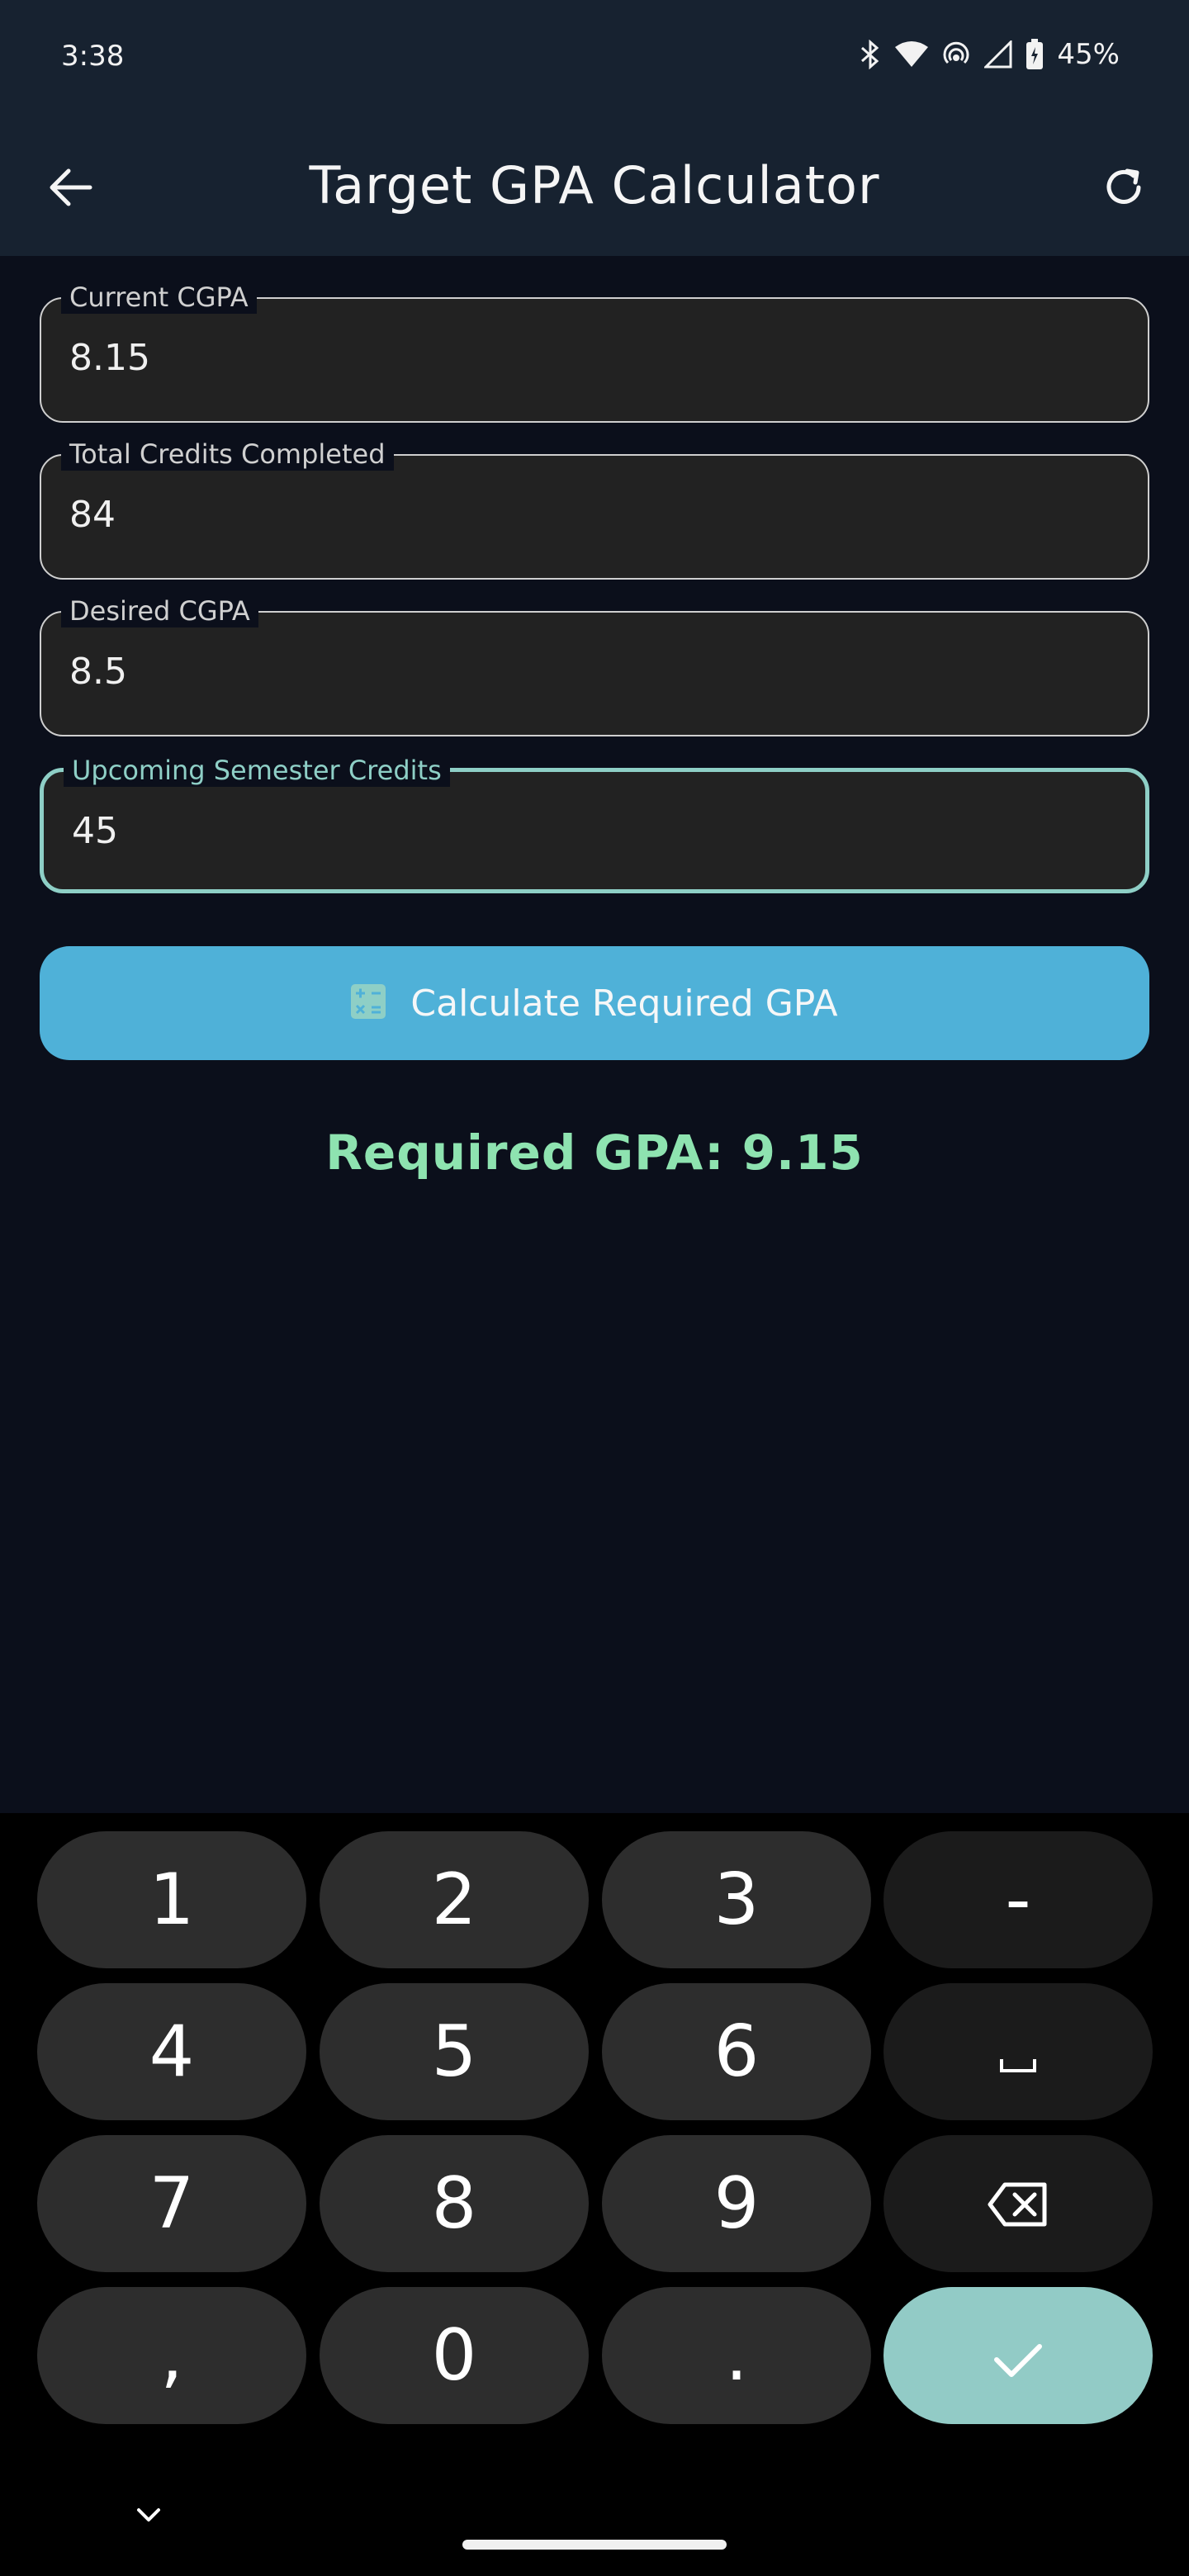 The width and height of the screenshot is (1189, 2576). What do you see at coordinates (736, 2203) in the screenshot?
I see `key-9: 9` at bounding box center [736, 2203].